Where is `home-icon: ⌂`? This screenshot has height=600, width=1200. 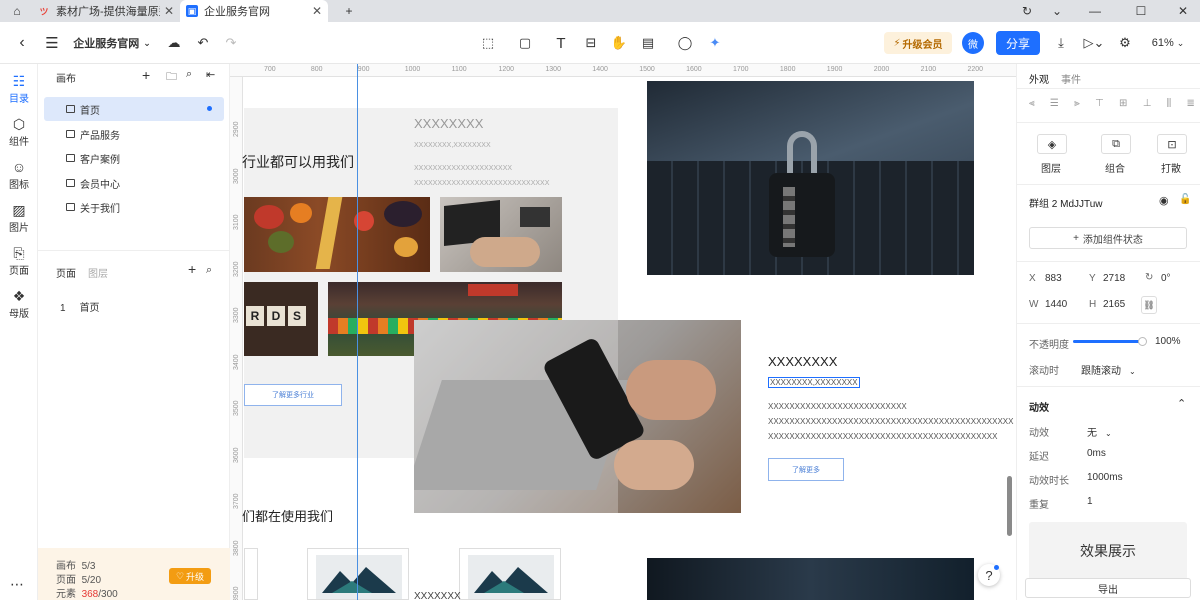 home-icon: ⌂ is located at coordinates (17, 11).